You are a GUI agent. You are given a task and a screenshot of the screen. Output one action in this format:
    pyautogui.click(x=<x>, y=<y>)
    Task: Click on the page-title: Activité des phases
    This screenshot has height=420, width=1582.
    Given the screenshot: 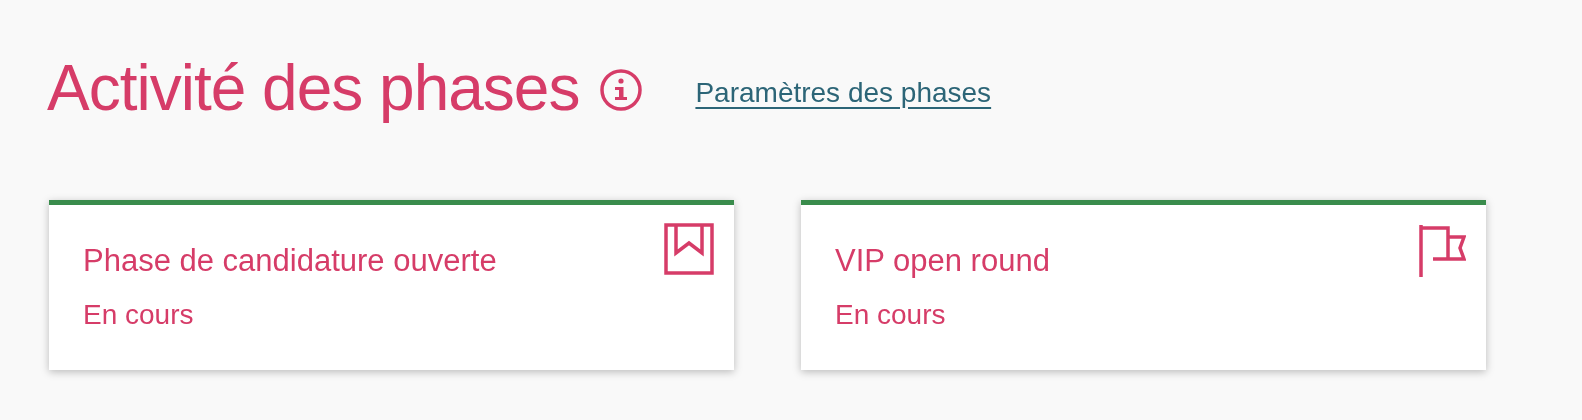 What is the action you would take?
    pyautogui.click(x=313, y=88)
    